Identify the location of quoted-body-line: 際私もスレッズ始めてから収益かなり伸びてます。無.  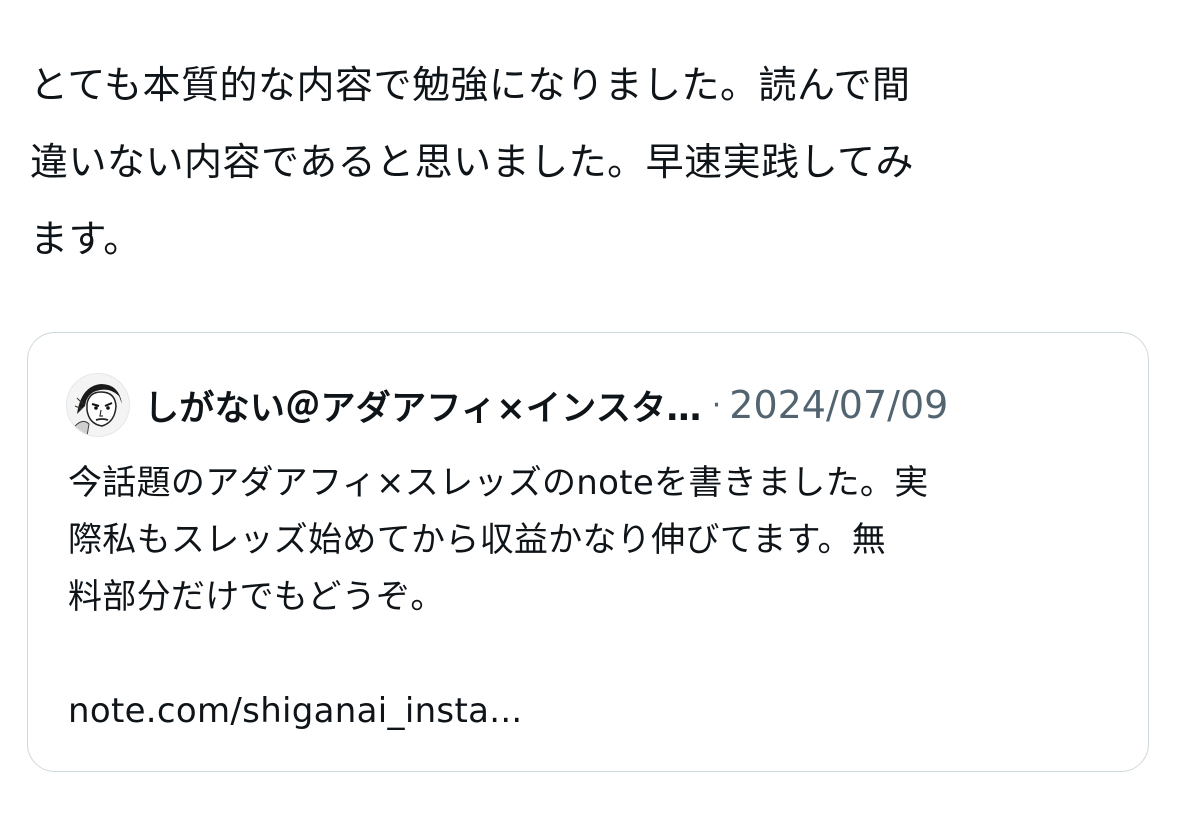
(477, 540).